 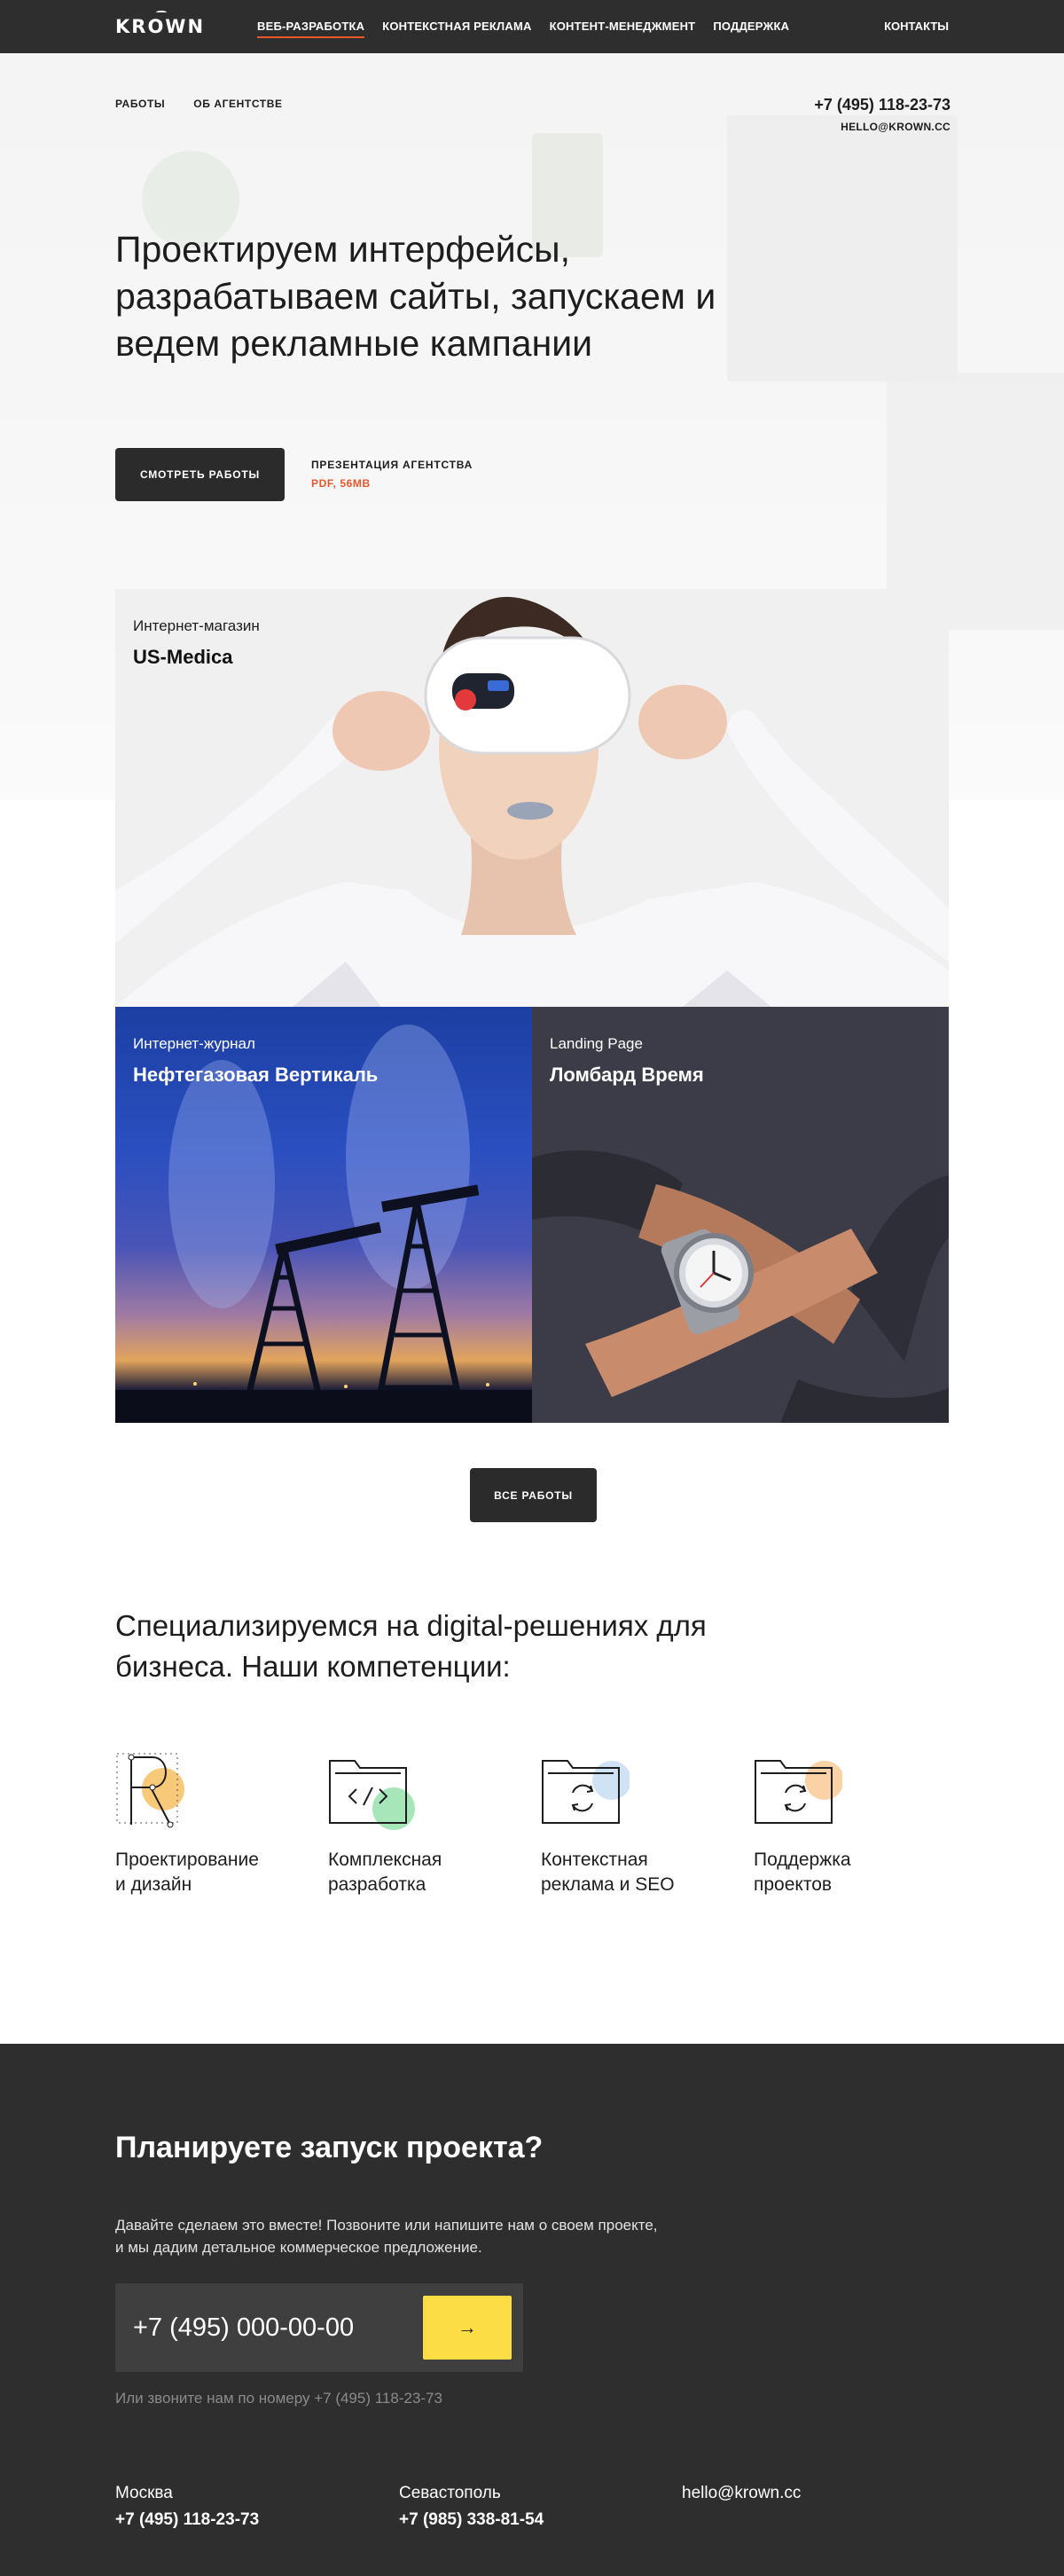 What do you see at coordinates (372, 1795) in the screenshot?
I see `code-folder-icon` at bounding box center [372, 1795].